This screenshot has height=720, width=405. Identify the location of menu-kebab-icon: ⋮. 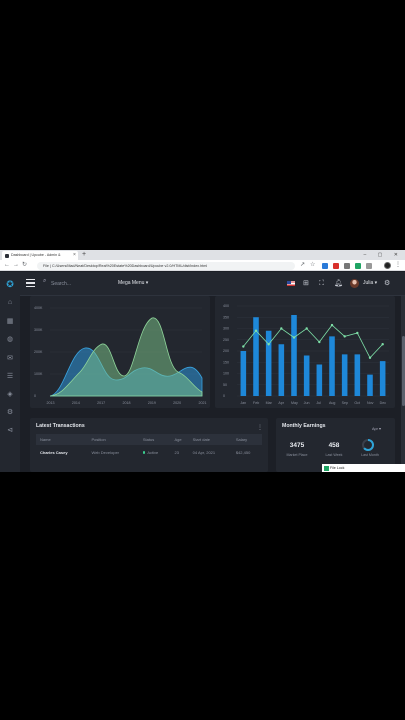
(398, 265).